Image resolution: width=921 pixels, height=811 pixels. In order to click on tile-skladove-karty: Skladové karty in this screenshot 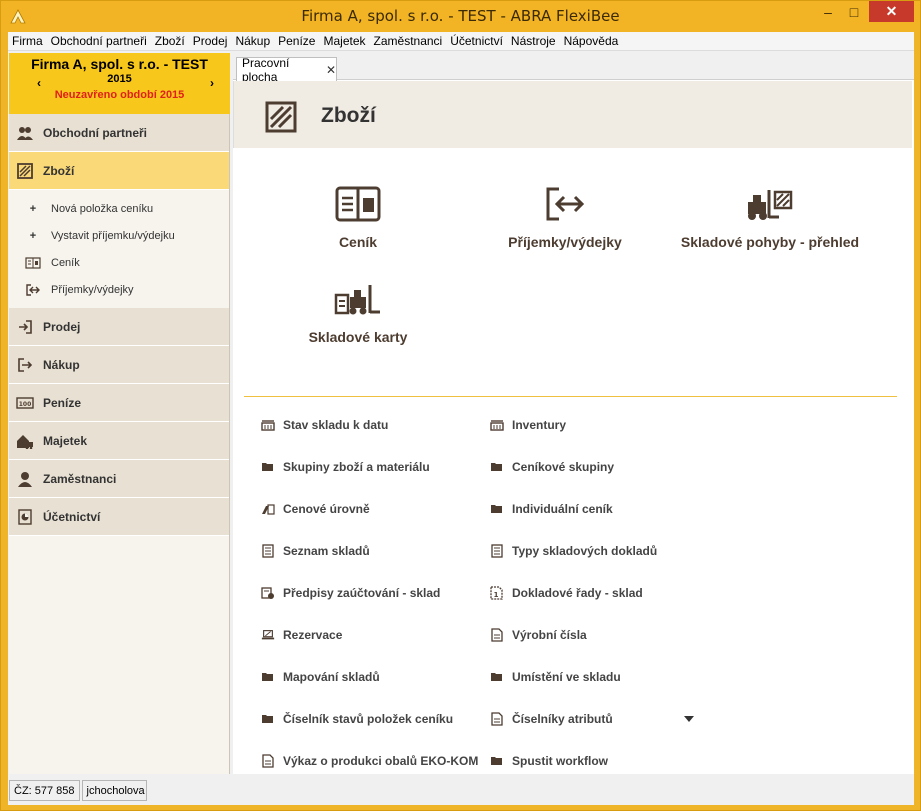, I will do `click(358, 313)`.